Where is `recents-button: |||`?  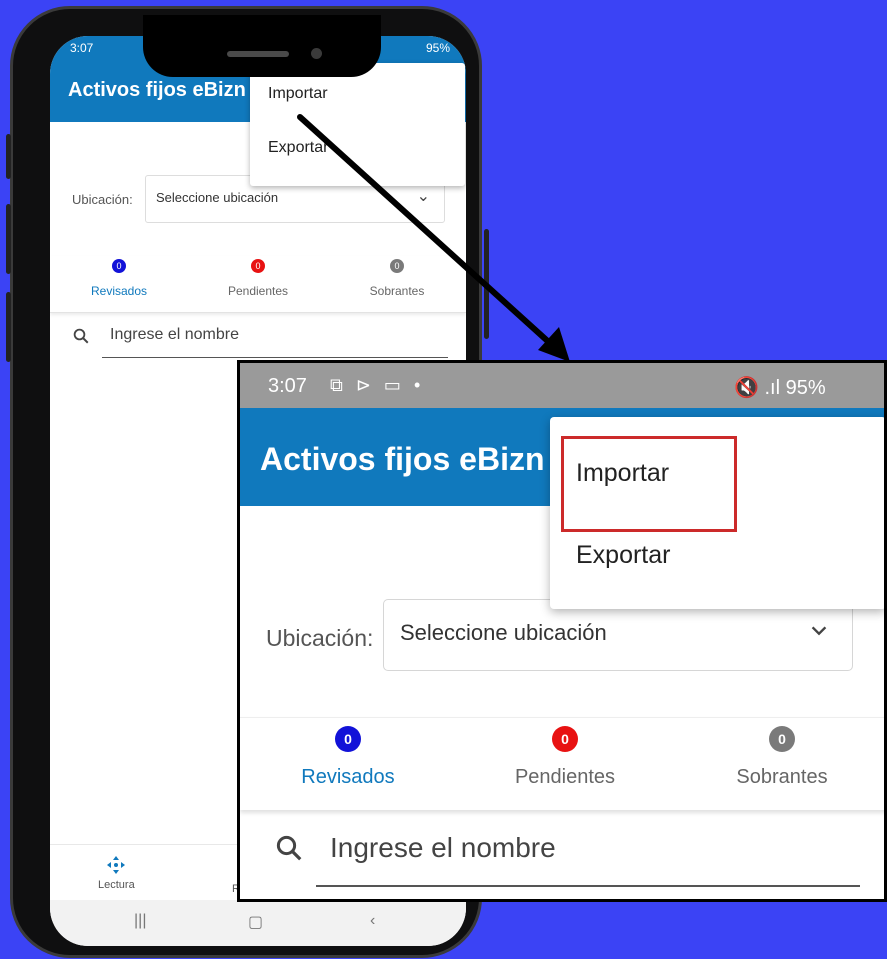
recents-button: ||| is located at coordinates (140, 921).